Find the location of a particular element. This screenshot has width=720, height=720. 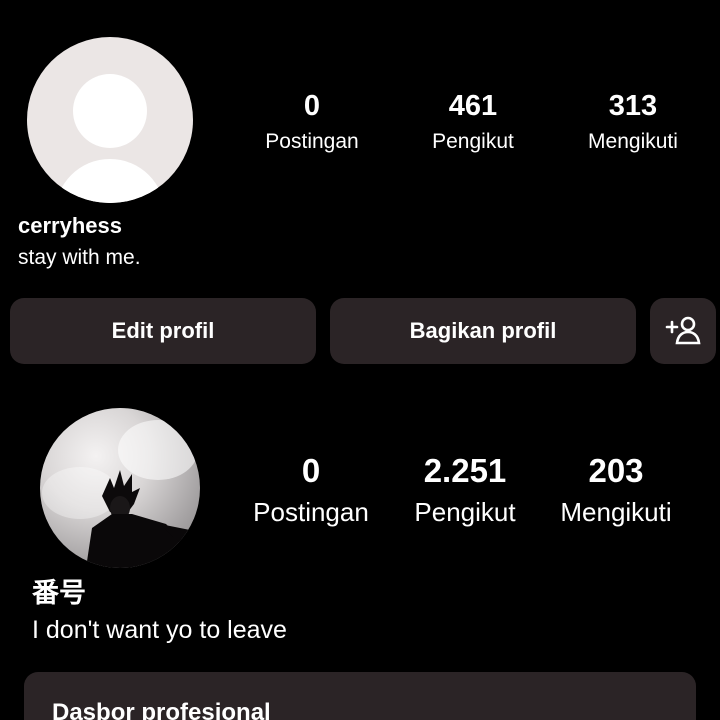

following-stat: 313 Mengikuti is located at coordinates (633, 122).